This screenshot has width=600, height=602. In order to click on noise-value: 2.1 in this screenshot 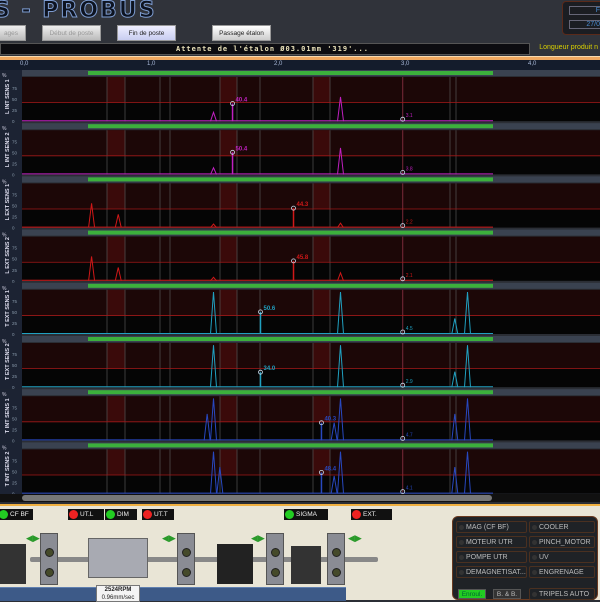, I will do `click(409, 276)`.